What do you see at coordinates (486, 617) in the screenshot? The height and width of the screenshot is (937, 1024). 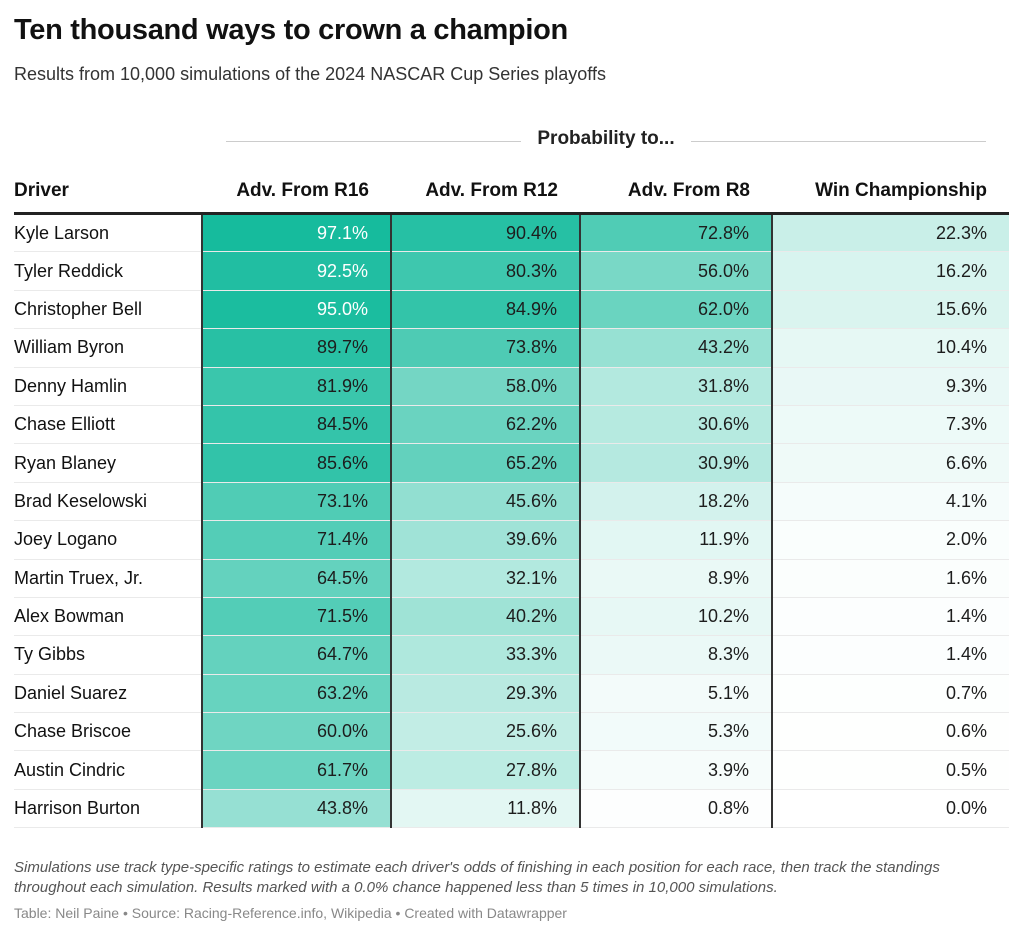 I see `cell-r12: 40.2%` at bounding box center [486, 617].